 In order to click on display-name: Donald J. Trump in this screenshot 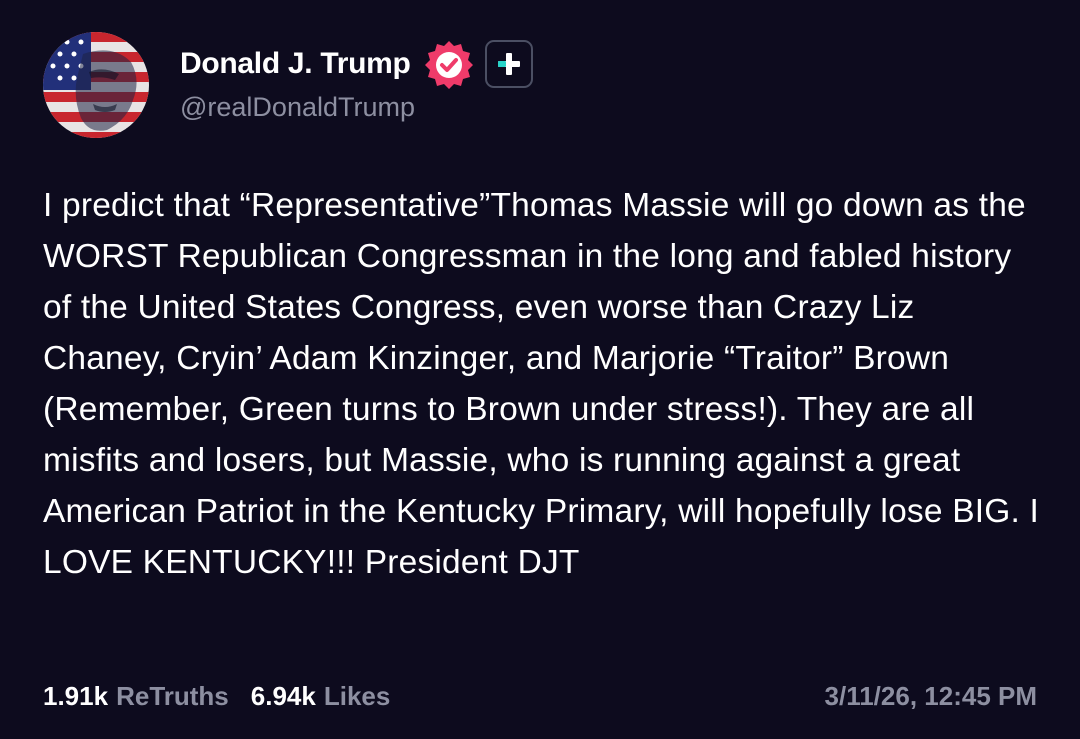, I will do `click(295, 64)`.